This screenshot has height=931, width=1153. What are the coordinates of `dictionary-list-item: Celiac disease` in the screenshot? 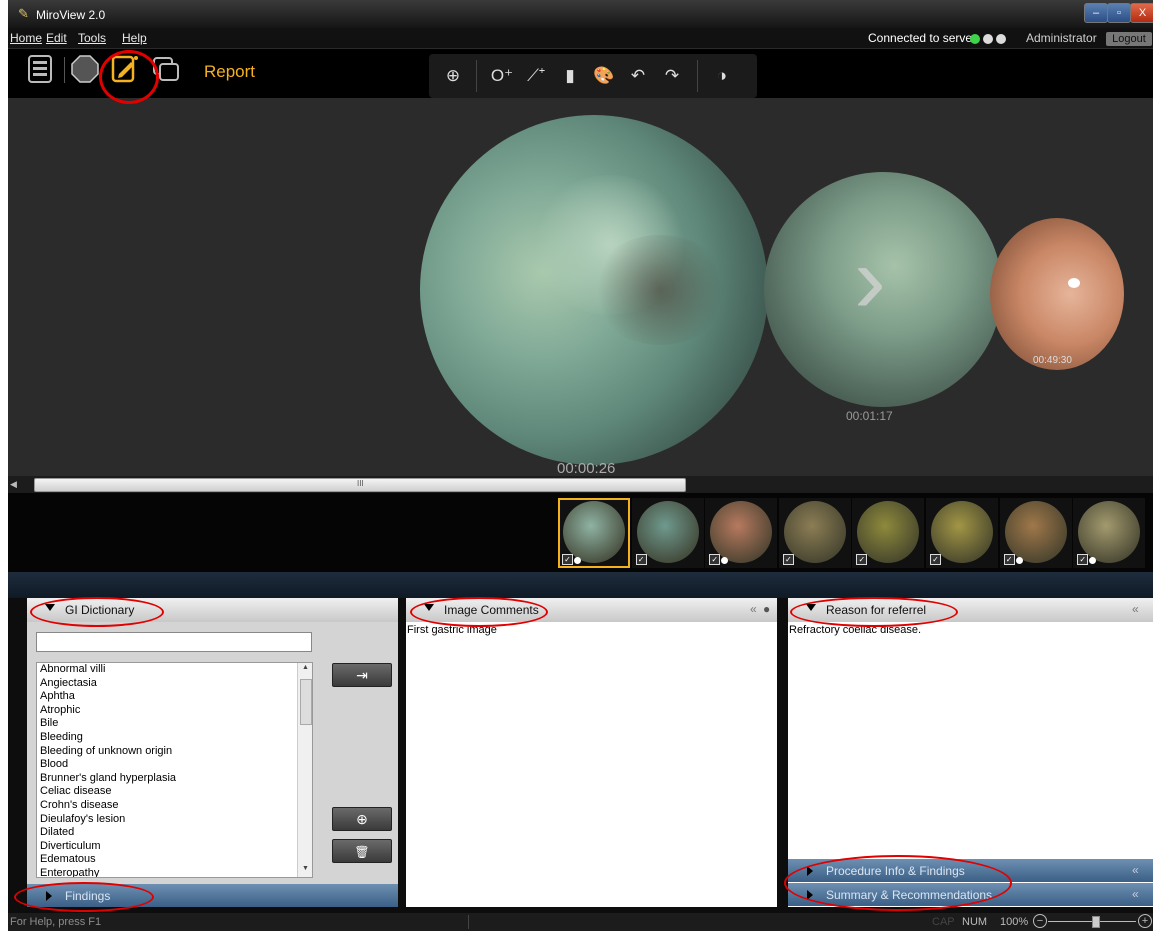 It's located at (167, 792).